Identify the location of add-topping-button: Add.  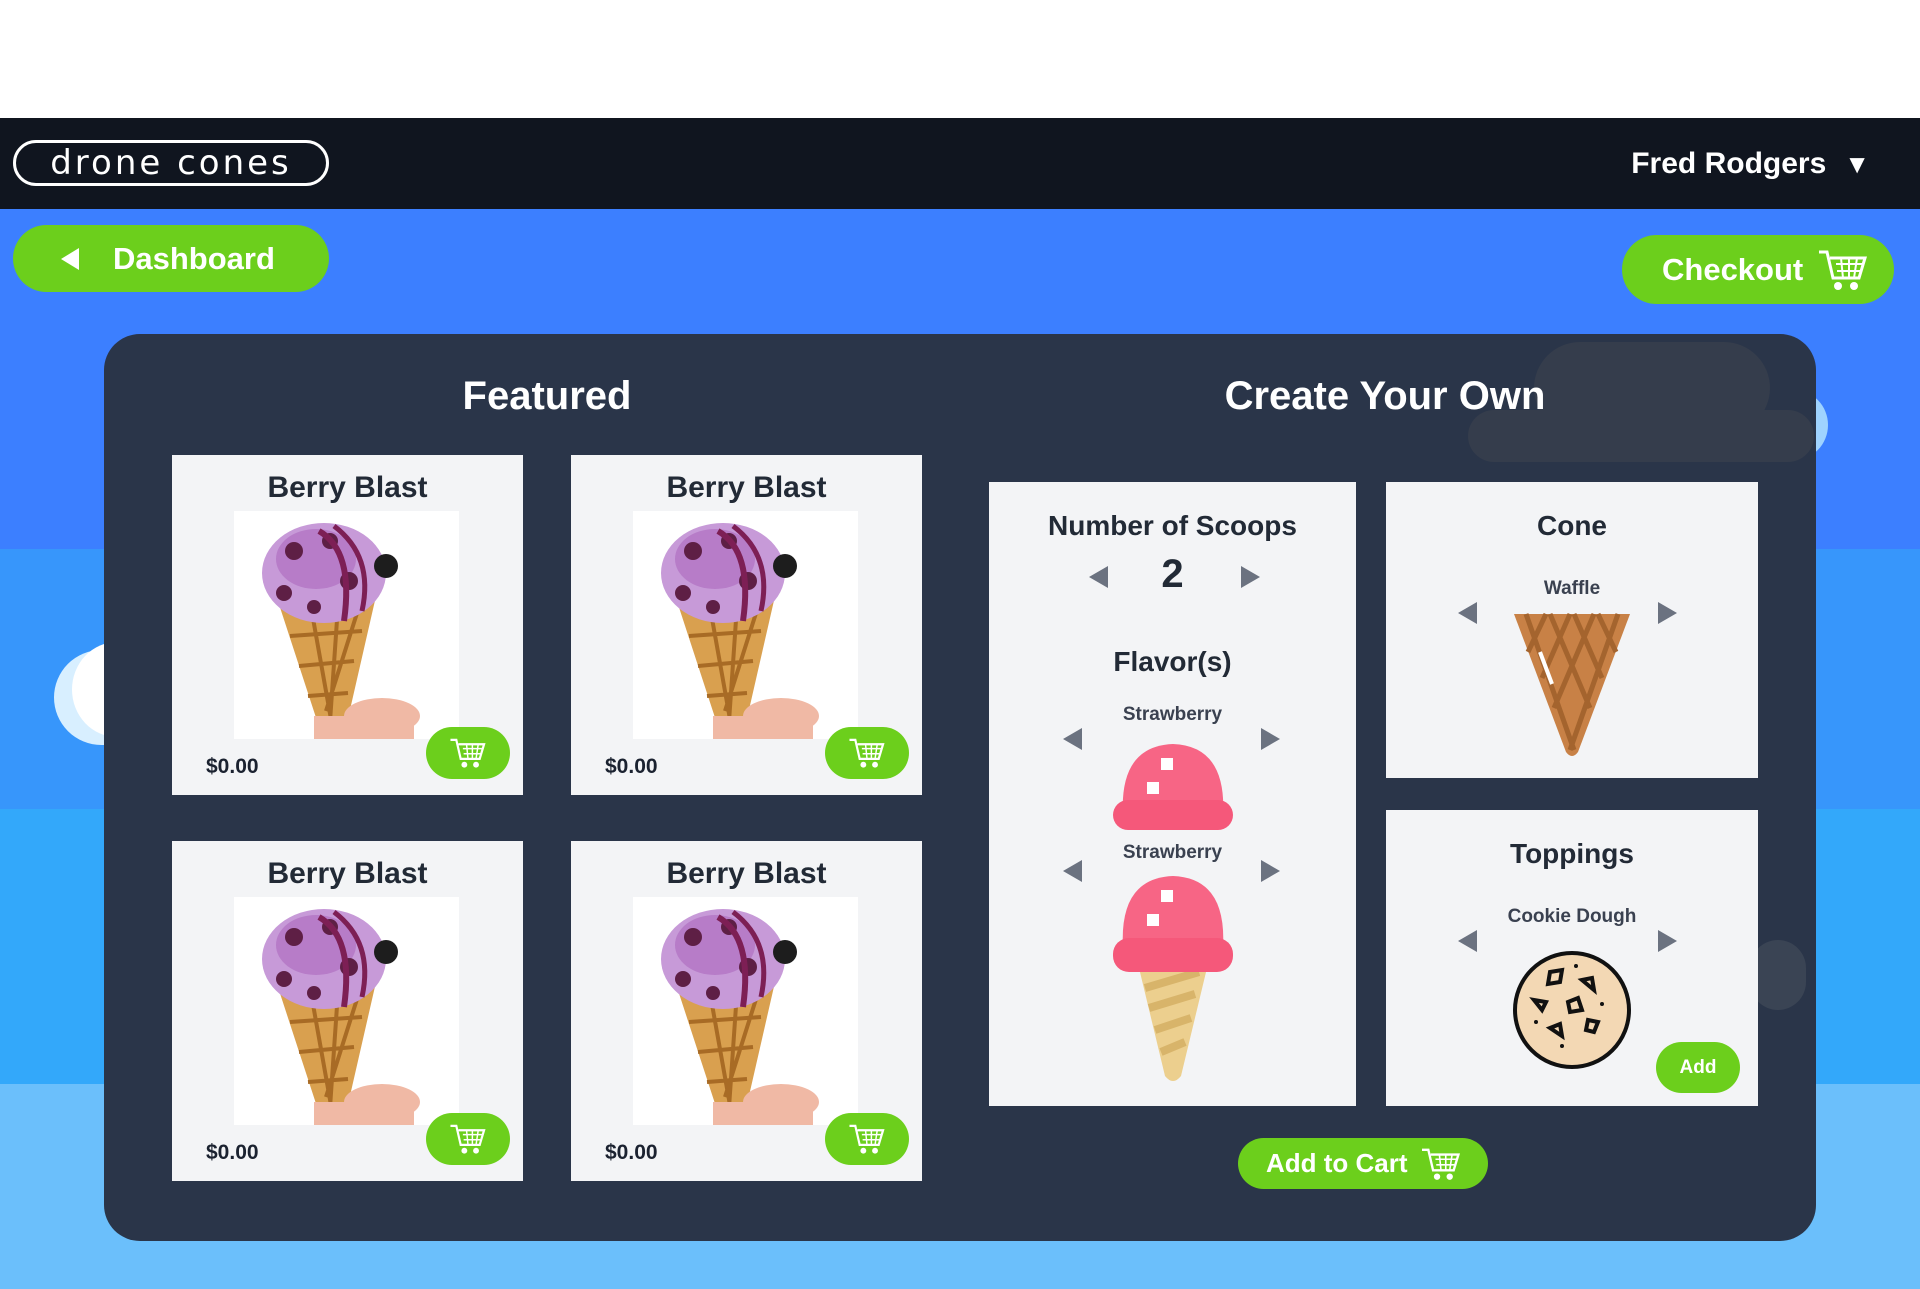
(1698, 1067).